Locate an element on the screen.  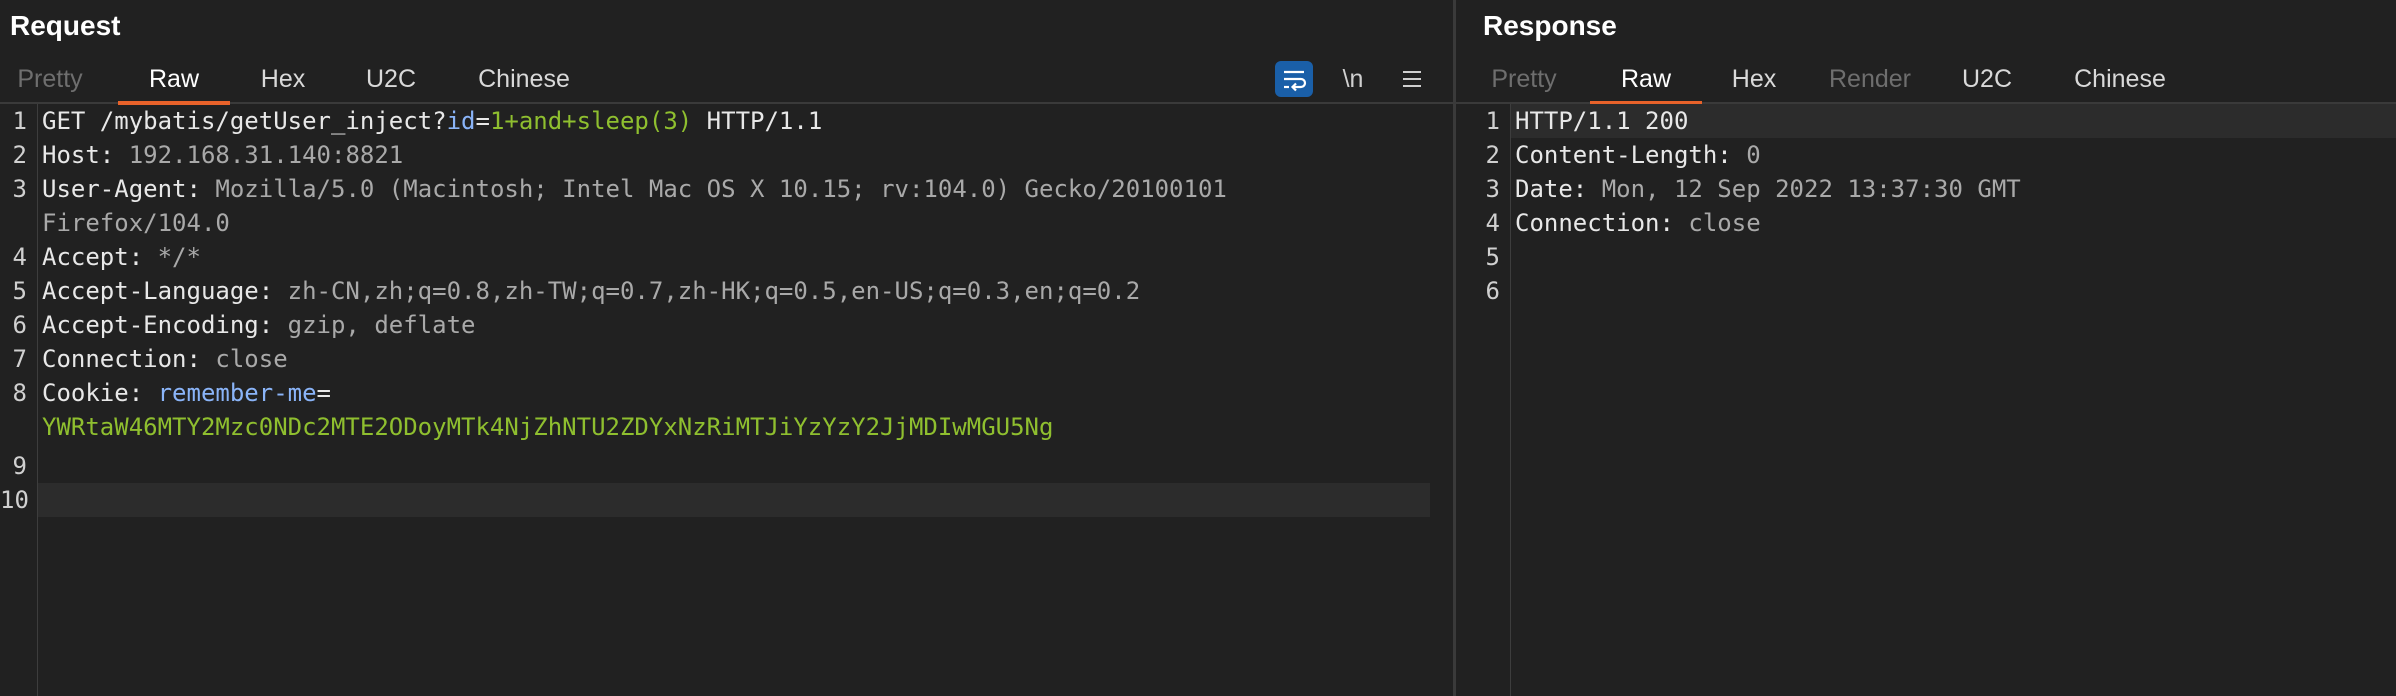
request-line-8: Cookie: remember-me= is located at coordinates (186, 393).